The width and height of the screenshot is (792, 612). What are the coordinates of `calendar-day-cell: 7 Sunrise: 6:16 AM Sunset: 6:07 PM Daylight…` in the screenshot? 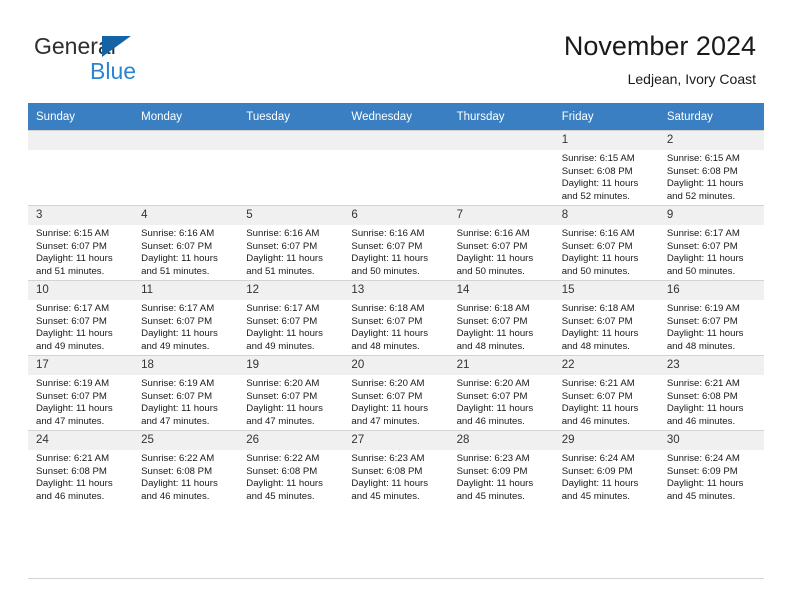 It's located at (501, 242).